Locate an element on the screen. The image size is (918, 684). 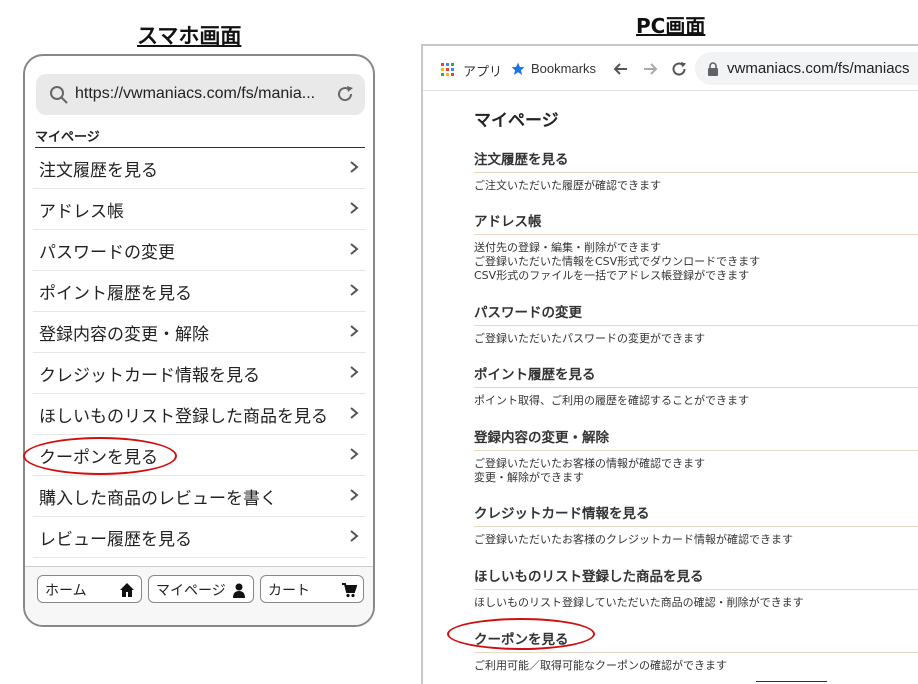
pc-section-description: ご登録いただいたお客様の情報が確認できます 変更・解除ができます is located at coordinates (696, 471).